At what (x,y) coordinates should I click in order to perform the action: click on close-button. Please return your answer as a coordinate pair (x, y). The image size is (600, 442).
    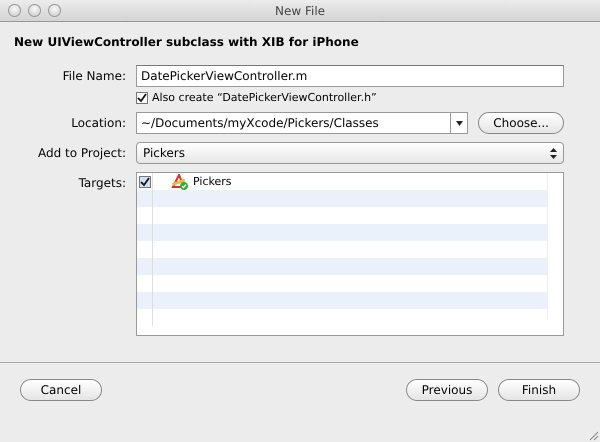
    Looking at the image, I should click on (14, 10).